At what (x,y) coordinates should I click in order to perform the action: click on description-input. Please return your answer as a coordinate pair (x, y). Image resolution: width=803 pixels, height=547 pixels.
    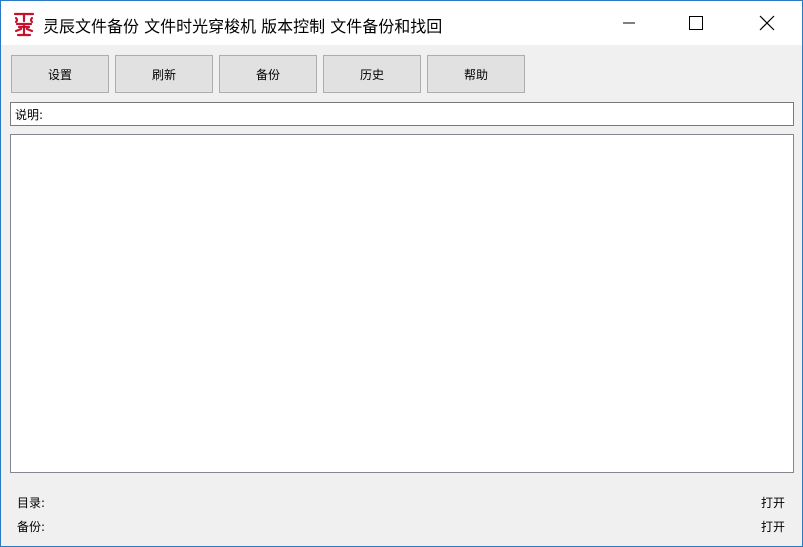
    Looking at the image, I should click on (419, 114).